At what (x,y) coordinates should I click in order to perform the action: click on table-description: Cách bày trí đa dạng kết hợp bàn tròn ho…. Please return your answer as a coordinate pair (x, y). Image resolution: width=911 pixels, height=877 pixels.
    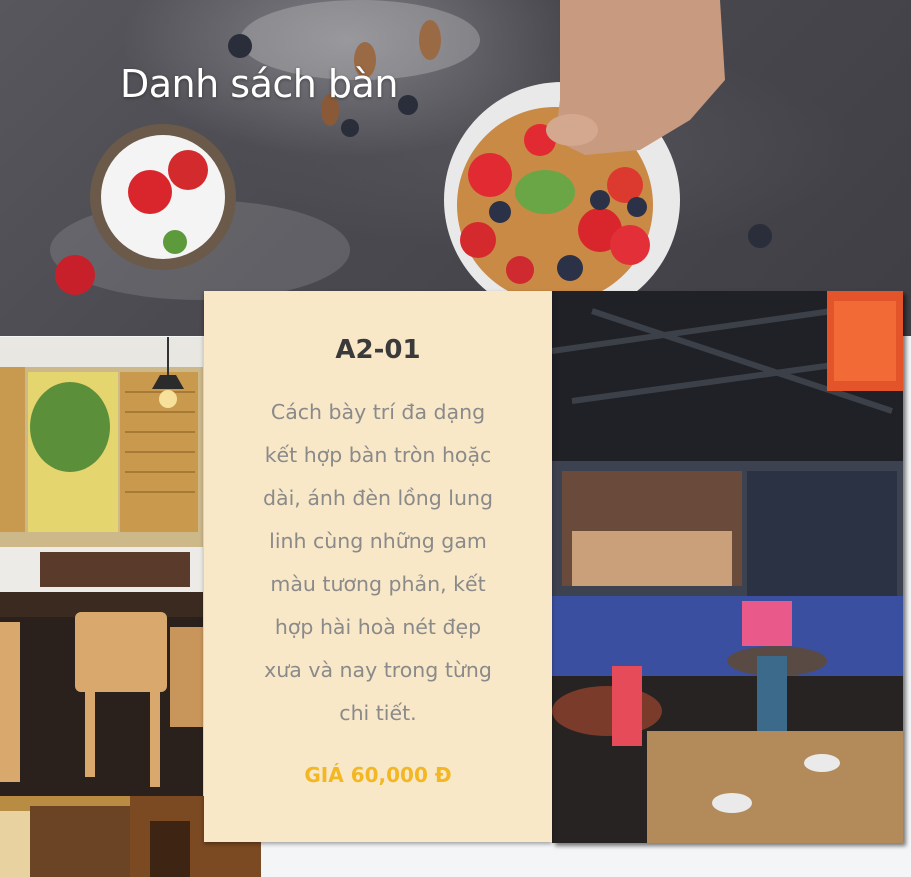
    Looking at the image, I should click on (378, 562).